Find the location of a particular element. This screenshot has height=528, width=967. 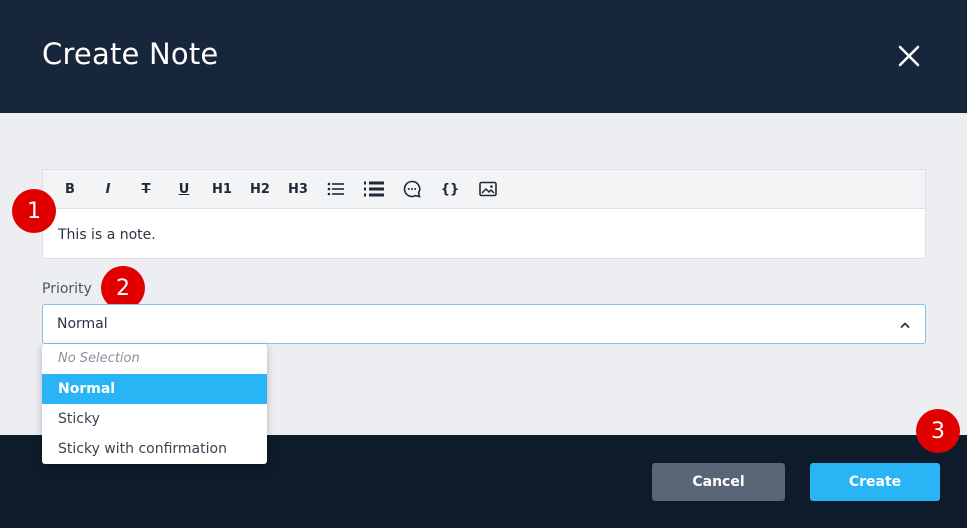

strikethrough-icon: T is located at coordinates (146, 189).